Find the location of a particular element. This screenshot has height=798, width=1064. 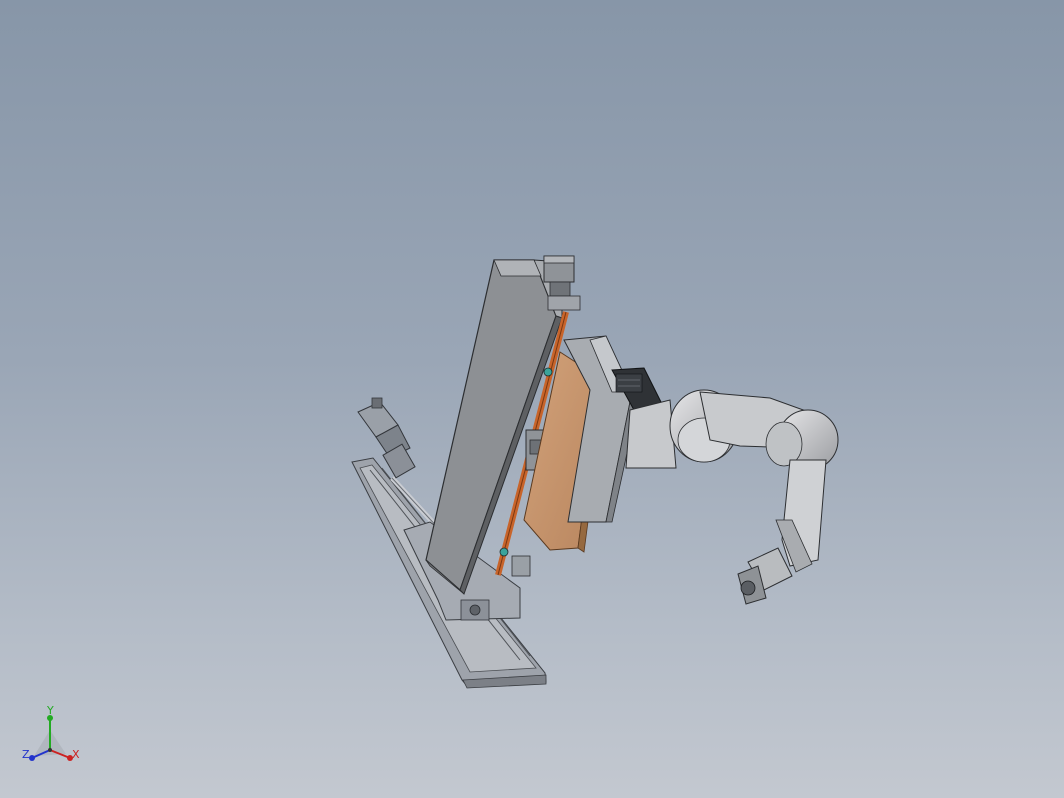

robot-arm is located at coordinates (732, 481).